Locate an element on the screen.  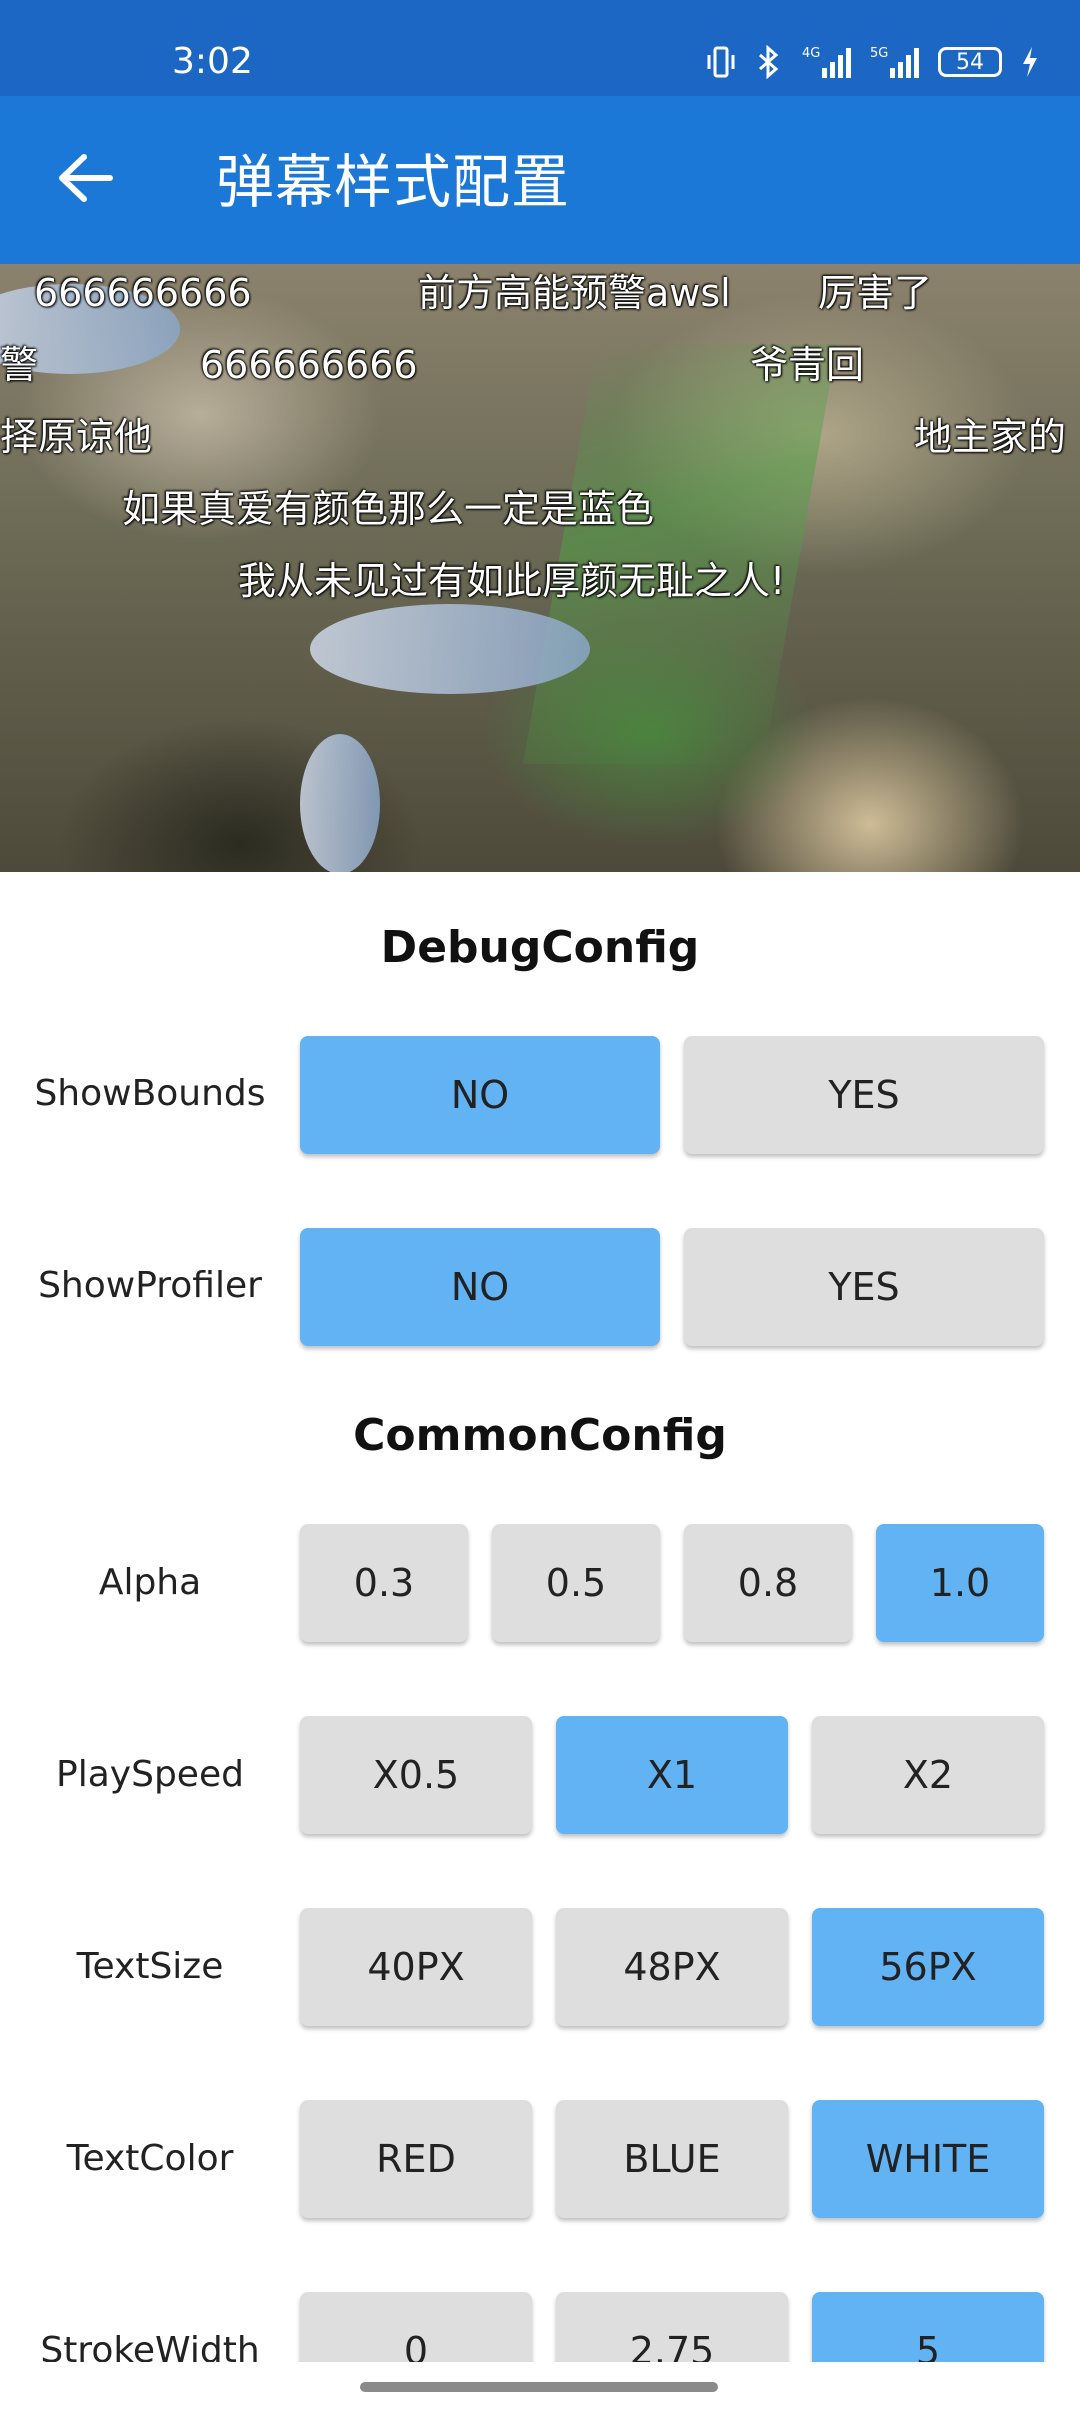
playspeed-x2-button: X2 is located at coordinates (928, 1775).